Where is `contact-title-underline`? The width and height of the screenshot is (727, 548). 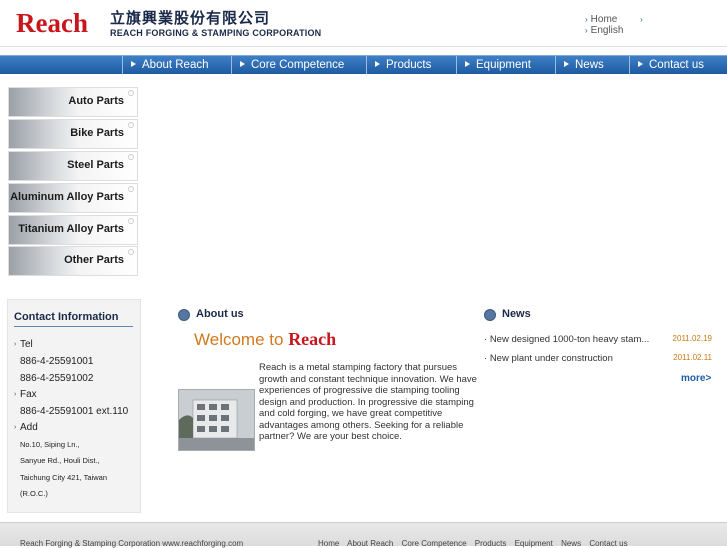 contact-title-underline is located at coordinates (73, 326).